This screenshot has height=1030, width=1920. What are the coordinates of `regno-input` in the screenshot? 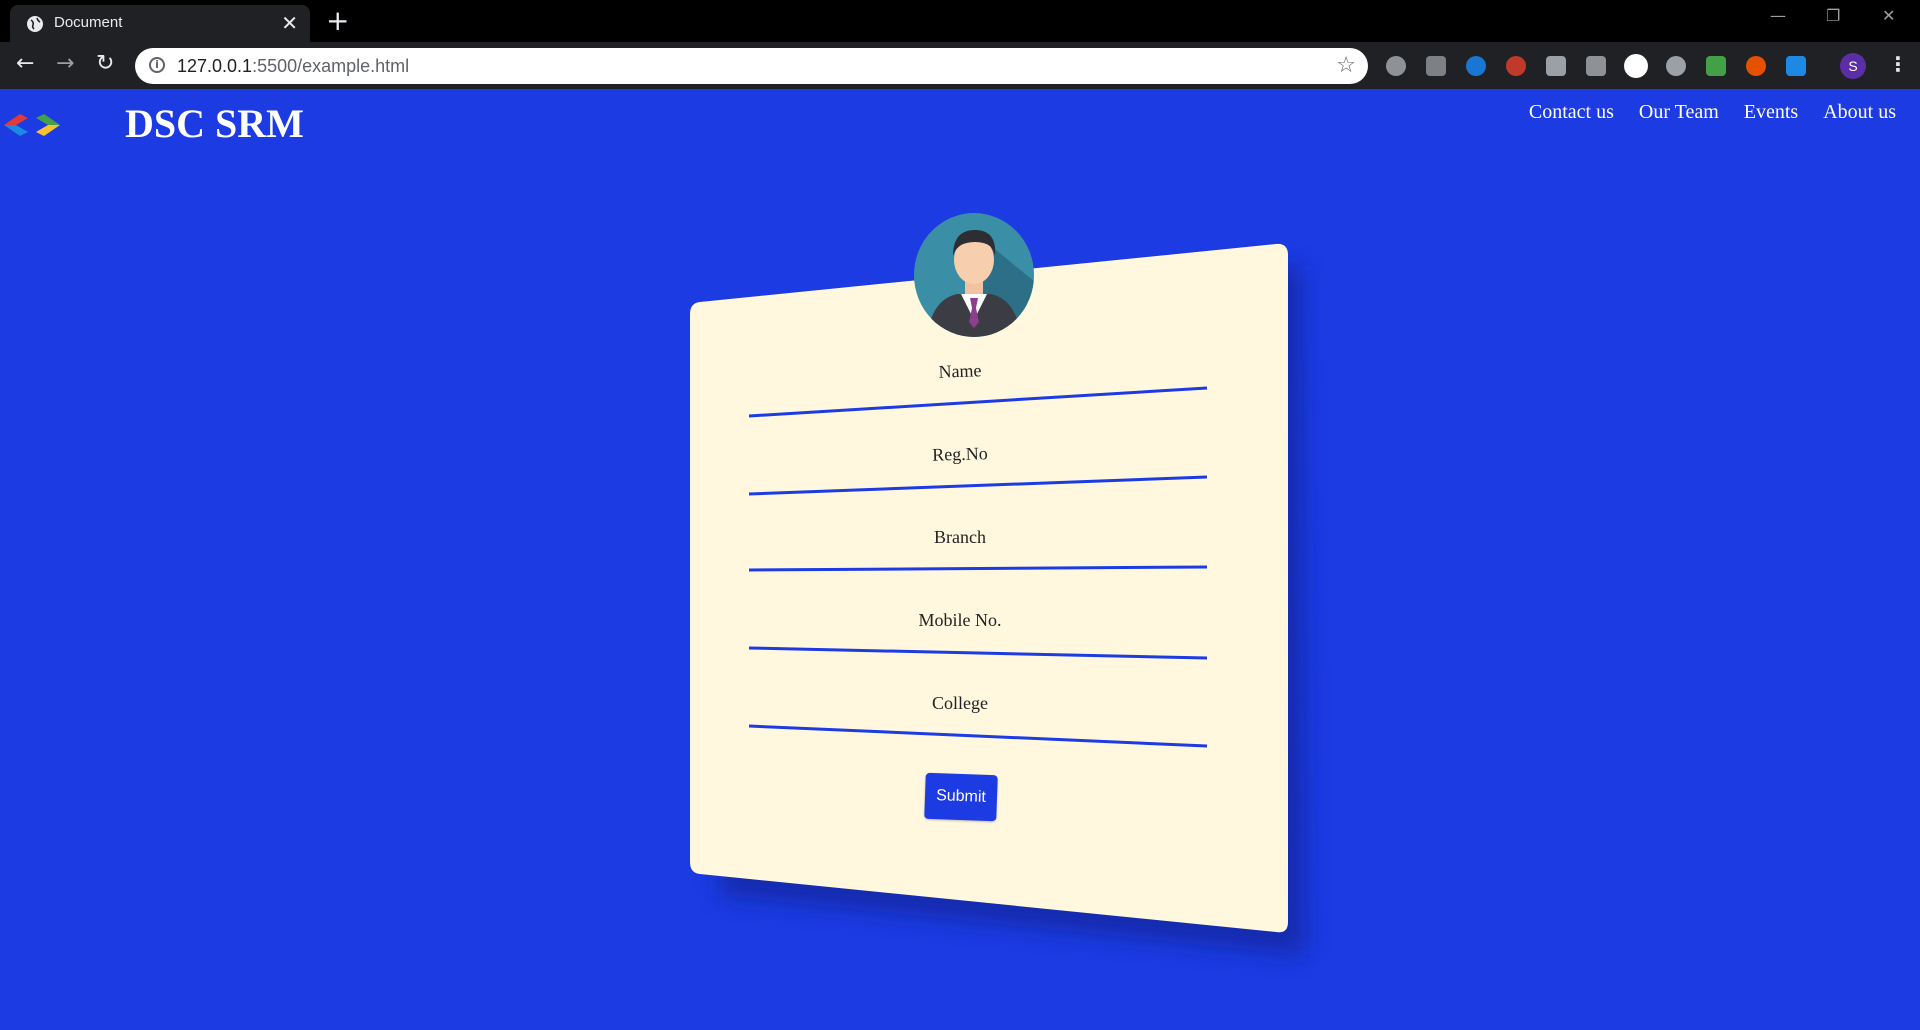 It's located at (978, 485).